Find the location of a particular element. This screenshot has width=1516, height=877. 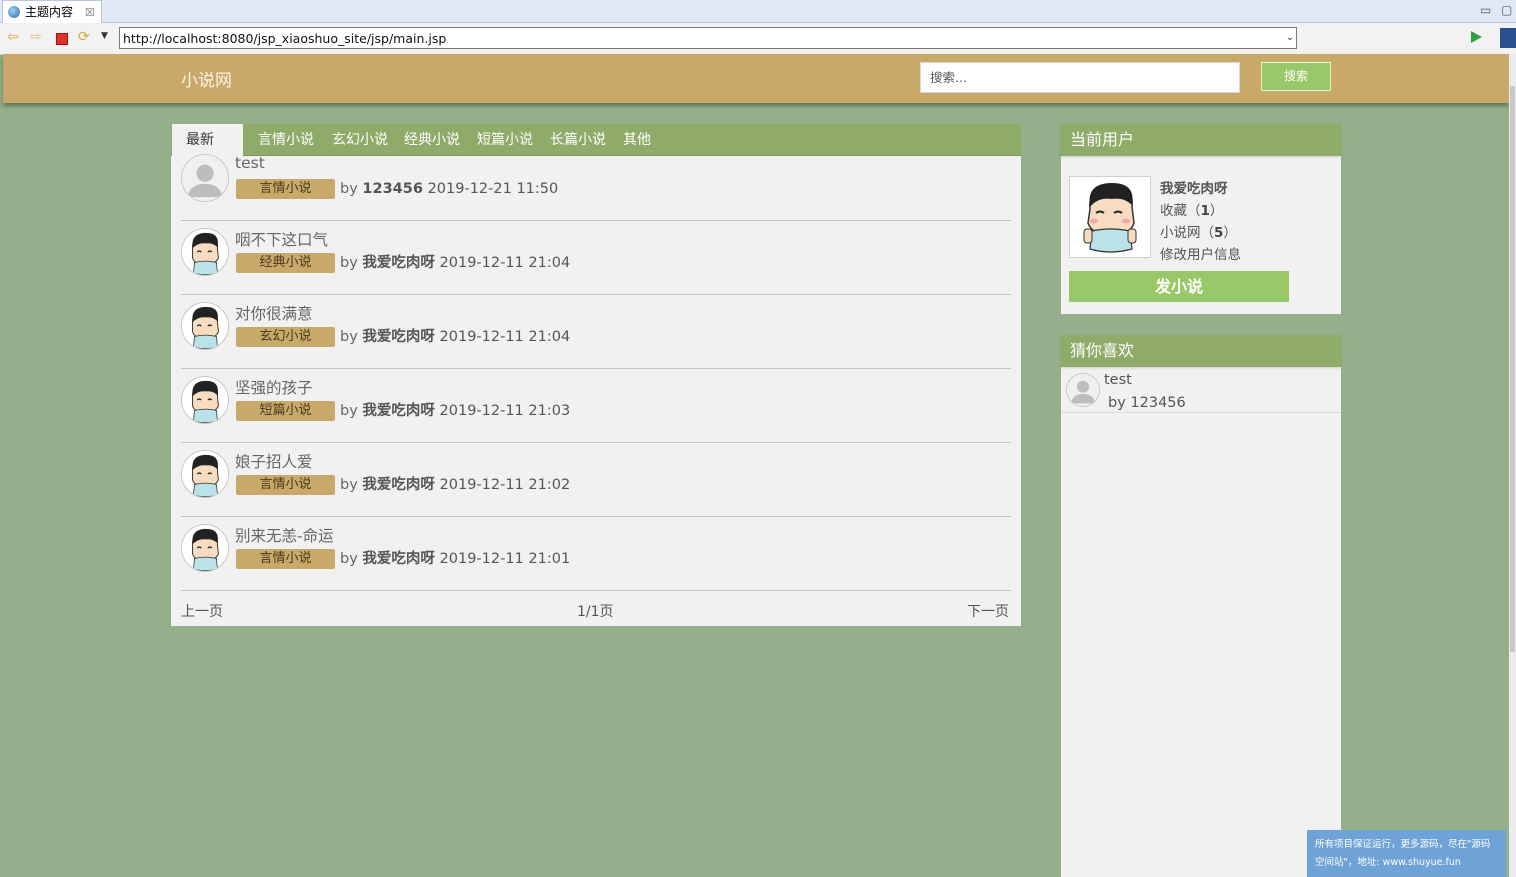

post-category-tag: 短篇小说 is located at coordinates (285, 411).